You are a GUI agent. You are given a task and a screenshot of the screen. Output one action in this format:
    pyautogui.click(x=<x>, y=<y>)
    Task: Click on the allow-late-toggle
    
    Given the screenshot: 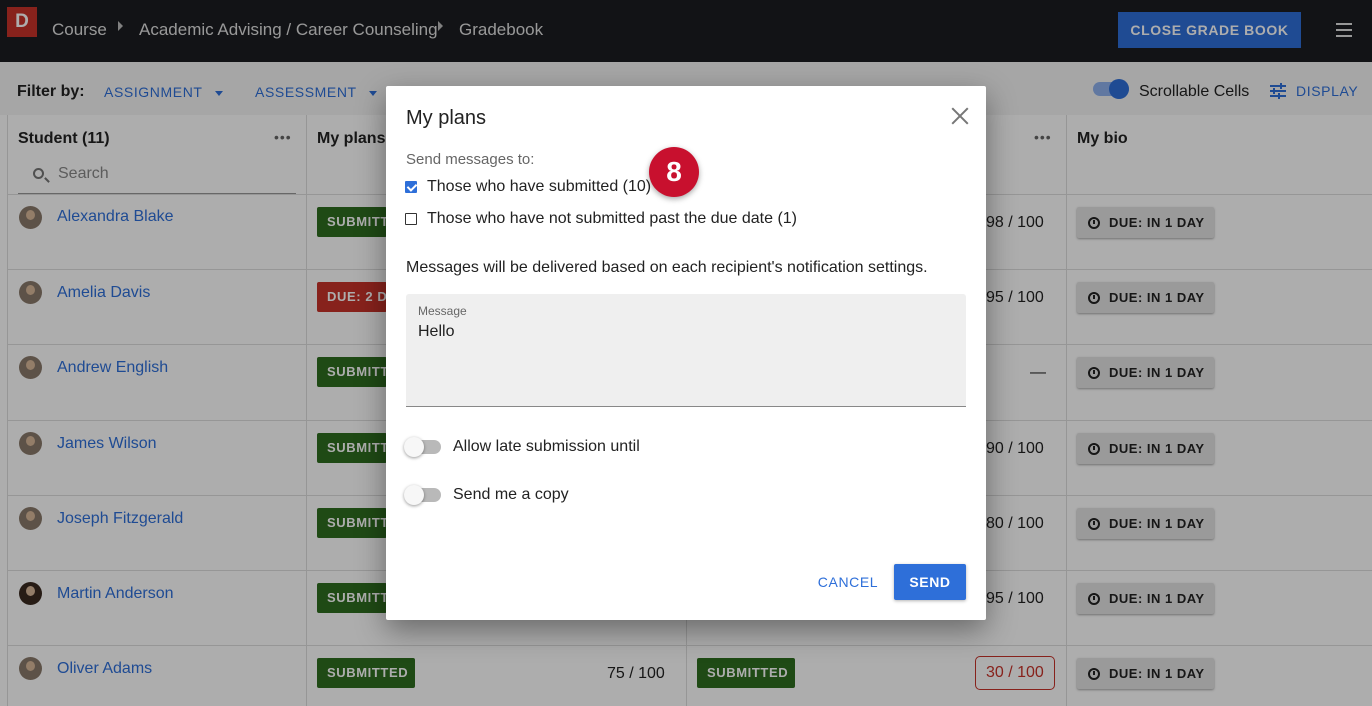 What is the action you would take?
    pyautogui.click(x=422, y=447)
    